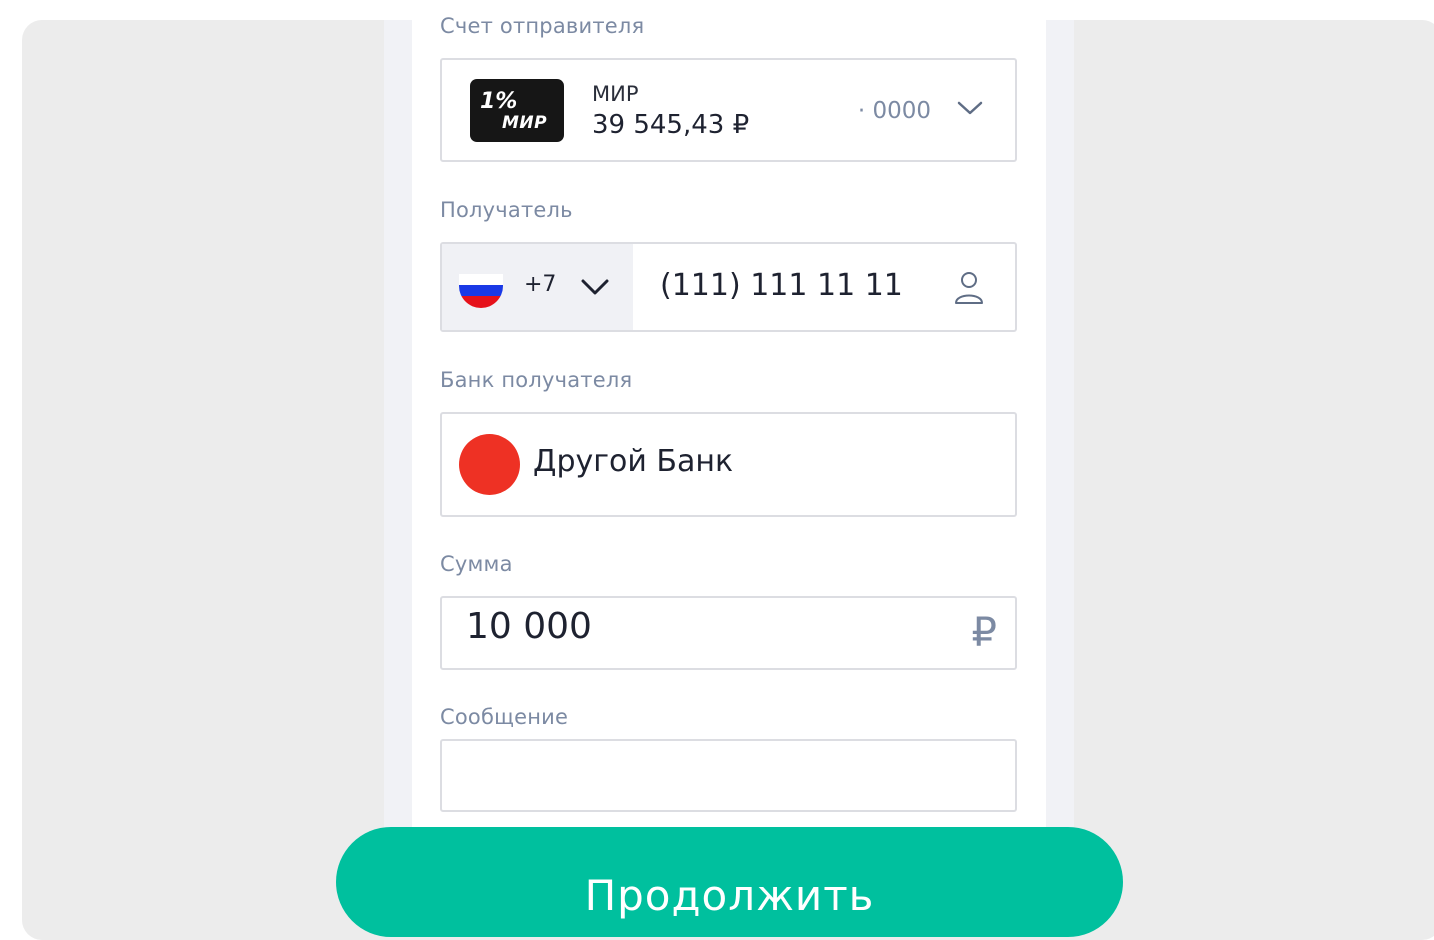 The width and height of the screenshot is (1434, 940). I want to click on message-input, so click(728, 775).